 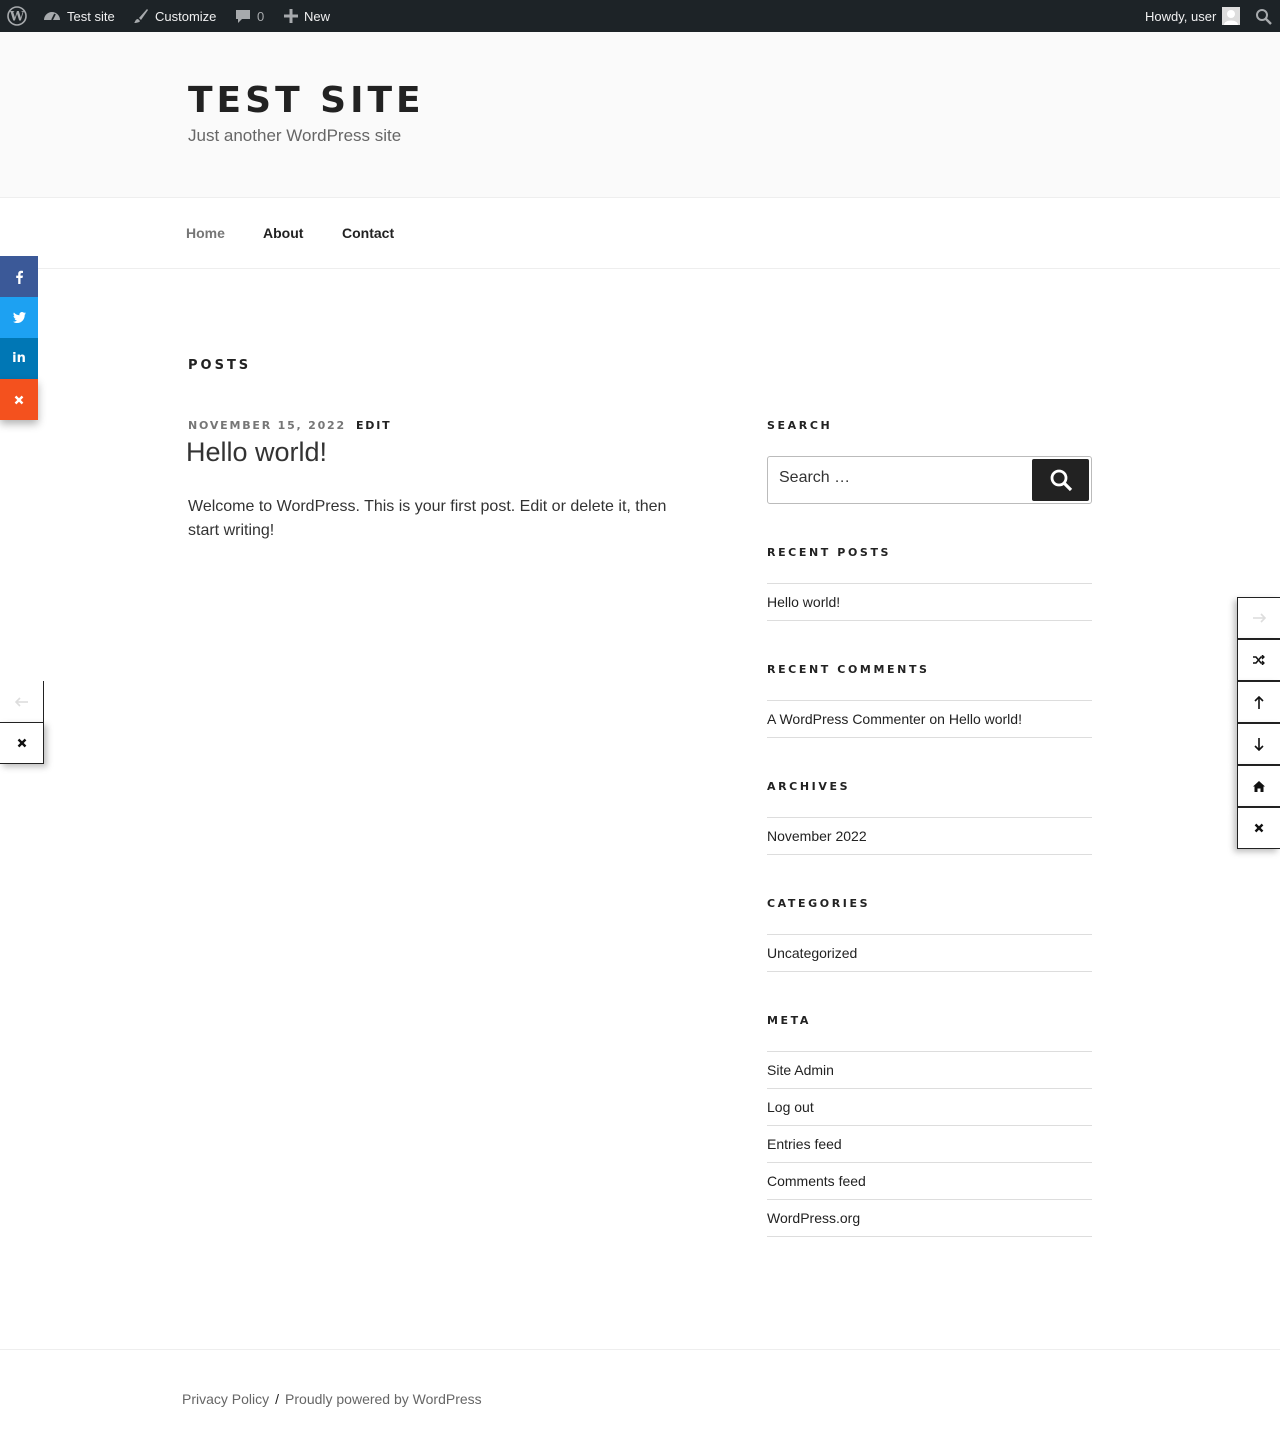 I want to click on close-nav-button, so click(x=1258, y=828).